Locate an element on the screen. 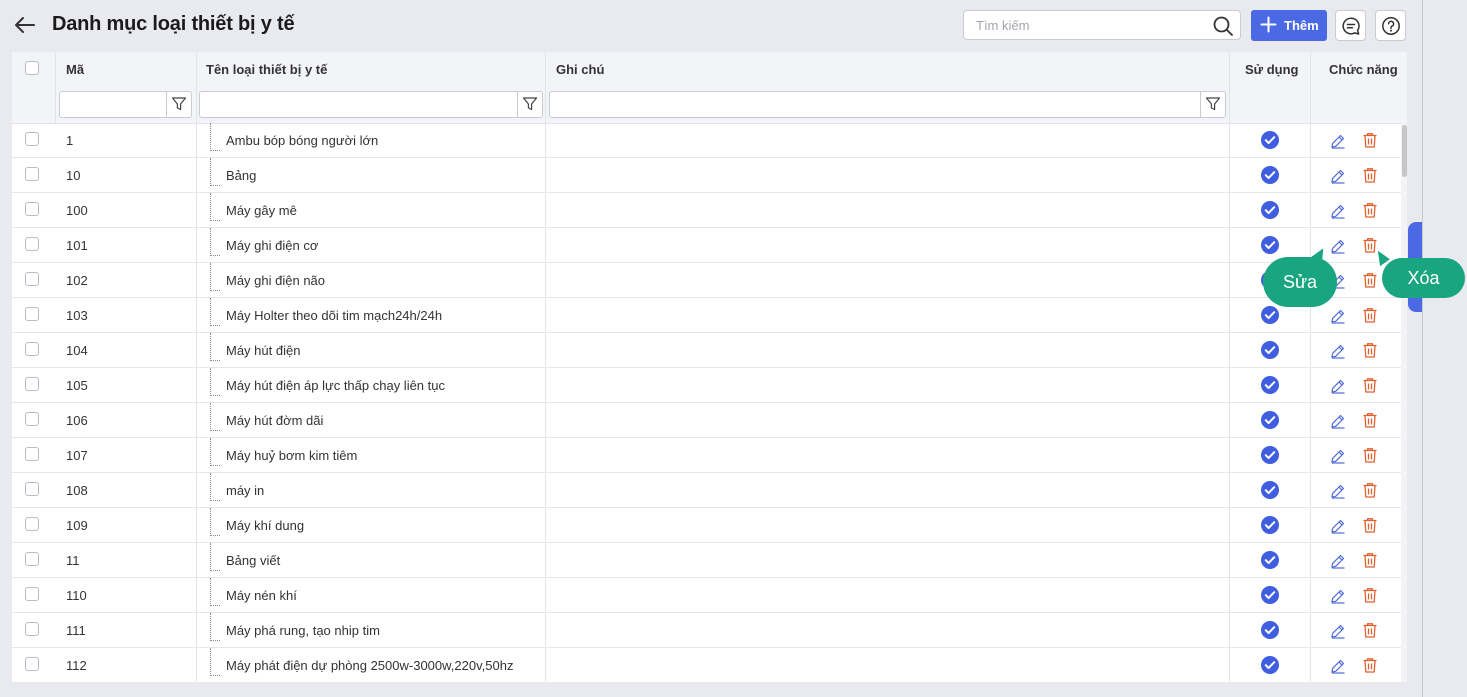 The height and width of the screenshot is (697, 1467). code-filter-field is located at coordinates (125, 104).